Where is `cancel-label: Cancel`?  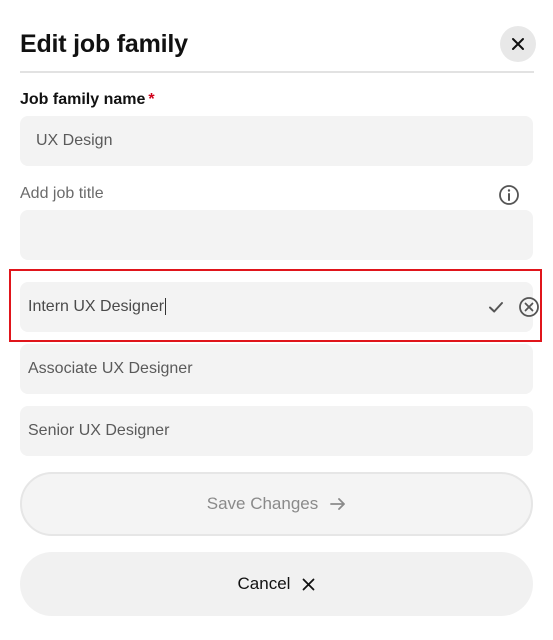
cancel-label: Cancel is located at coordinates (264, 583).